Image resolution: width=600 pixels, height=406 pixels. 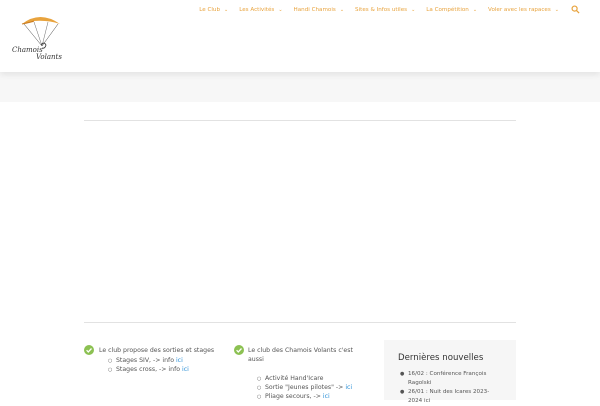 I want to click on list-item-text: Stages cross, -> info, so click(x=149, y=369).